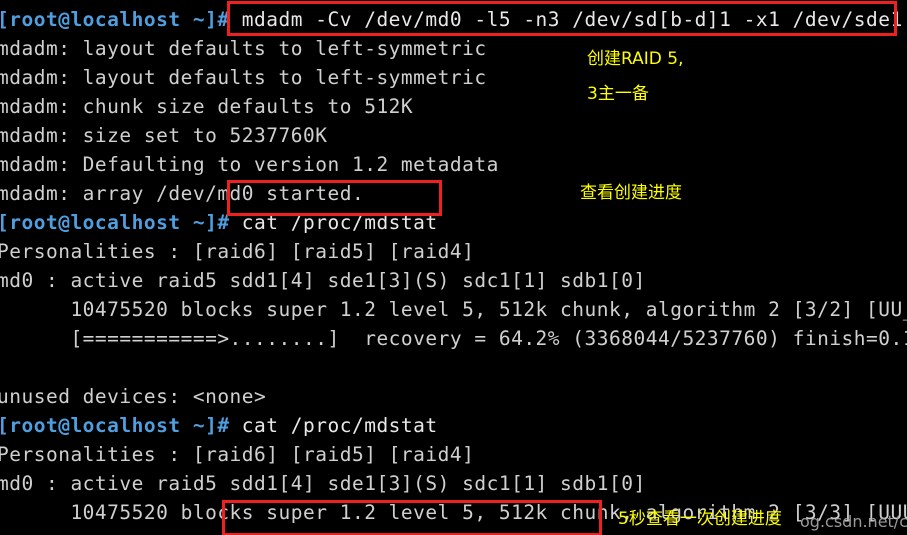 This screenshot has height=535, width=907. What do you see at coordinates (618, 94) in the screenshot?
I see `annotation-line: 3主一备` at bounding box center [618, 94].